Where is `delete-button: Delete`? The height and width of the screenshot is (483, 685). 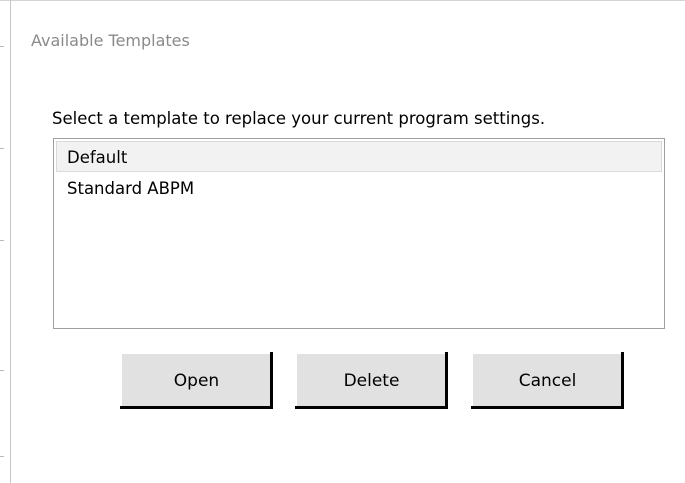 delete-button: Delete is located at coordinates (371, 380).